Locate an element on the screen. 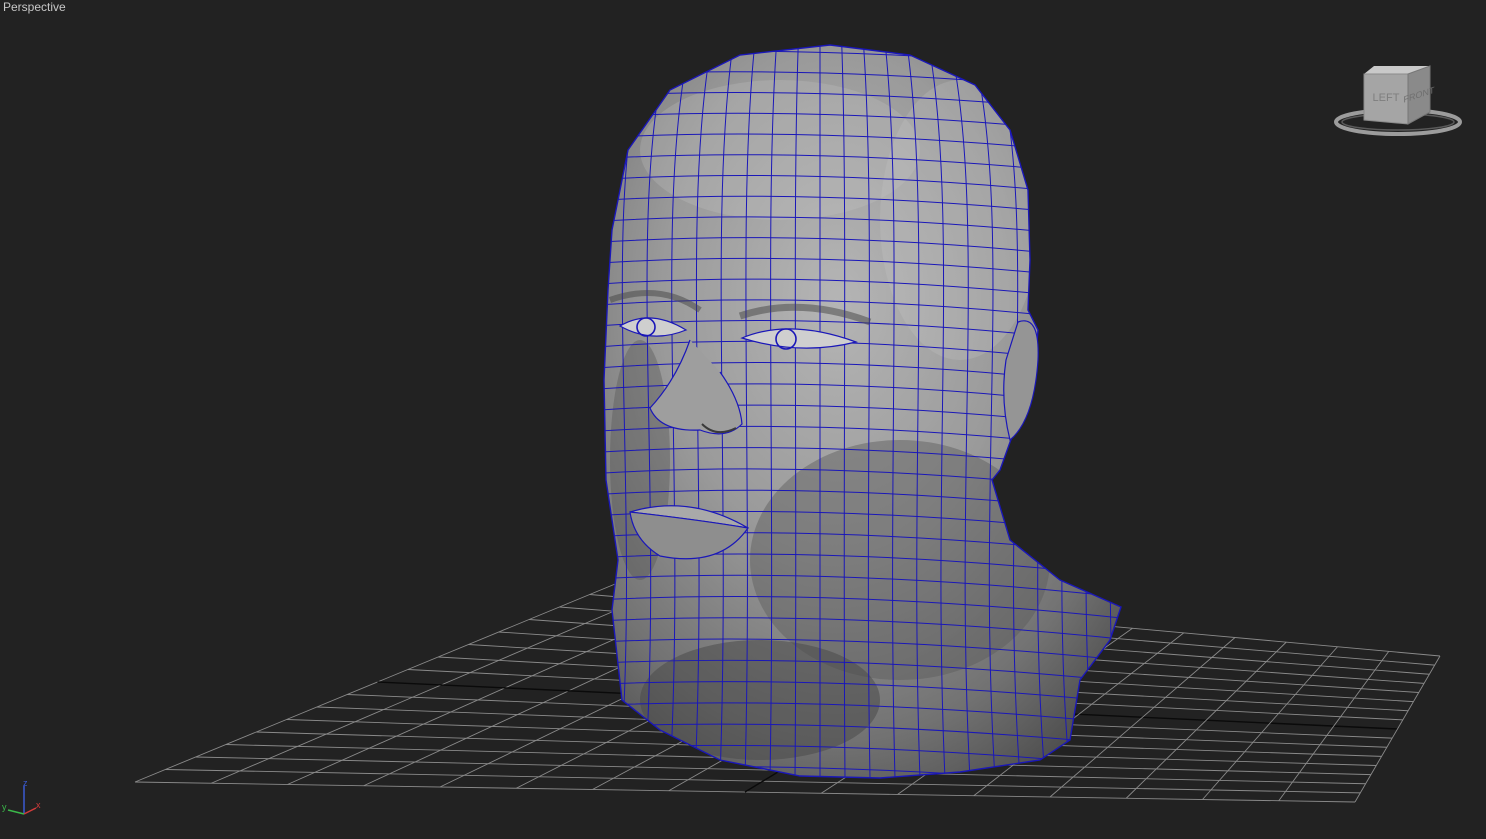 The width and height of the screenshot is (1486, 839). viewcube-icon: LEFT FRONT is located at coordinates (1399, 103).